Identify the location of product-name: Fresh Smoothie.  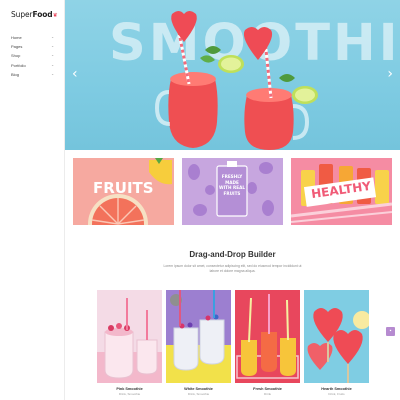
(267, 389).